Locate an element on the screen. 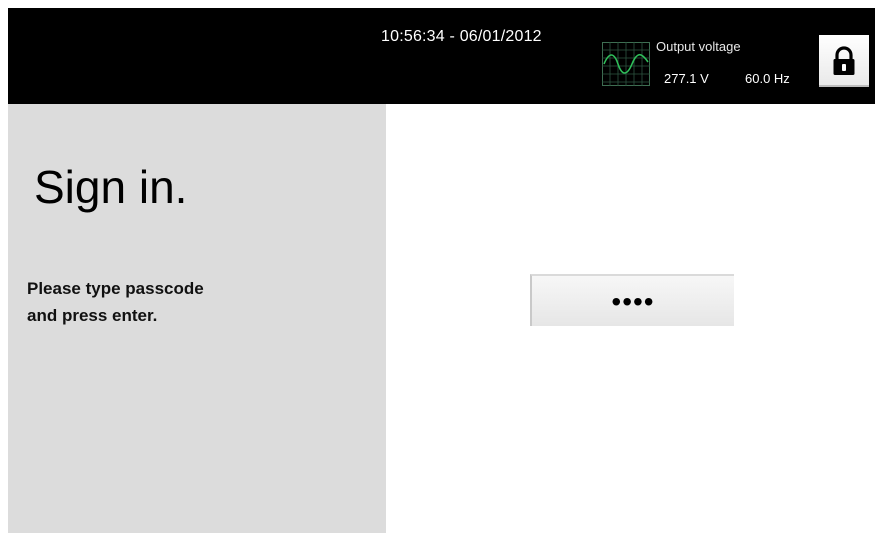  instruction-line-1: Please type passcode is located at coordinates (115, 288).